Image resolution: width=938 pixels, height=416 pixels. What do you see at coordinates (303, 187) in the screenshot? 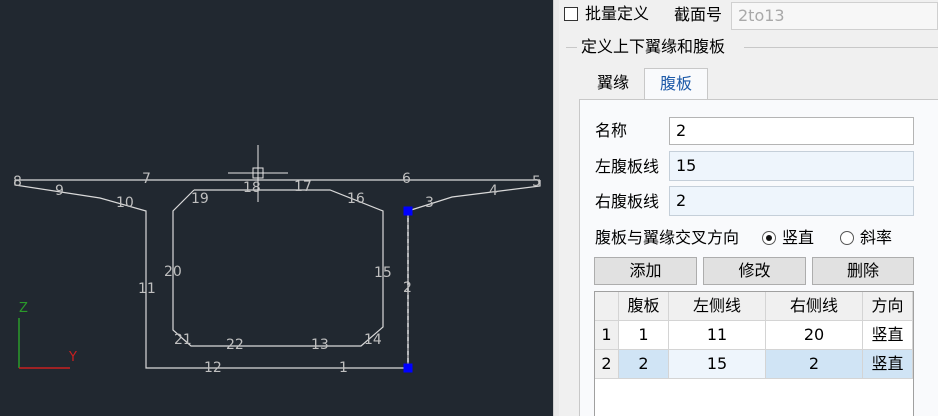
I see `segment-label: 17` at bounding box center [303, 187].